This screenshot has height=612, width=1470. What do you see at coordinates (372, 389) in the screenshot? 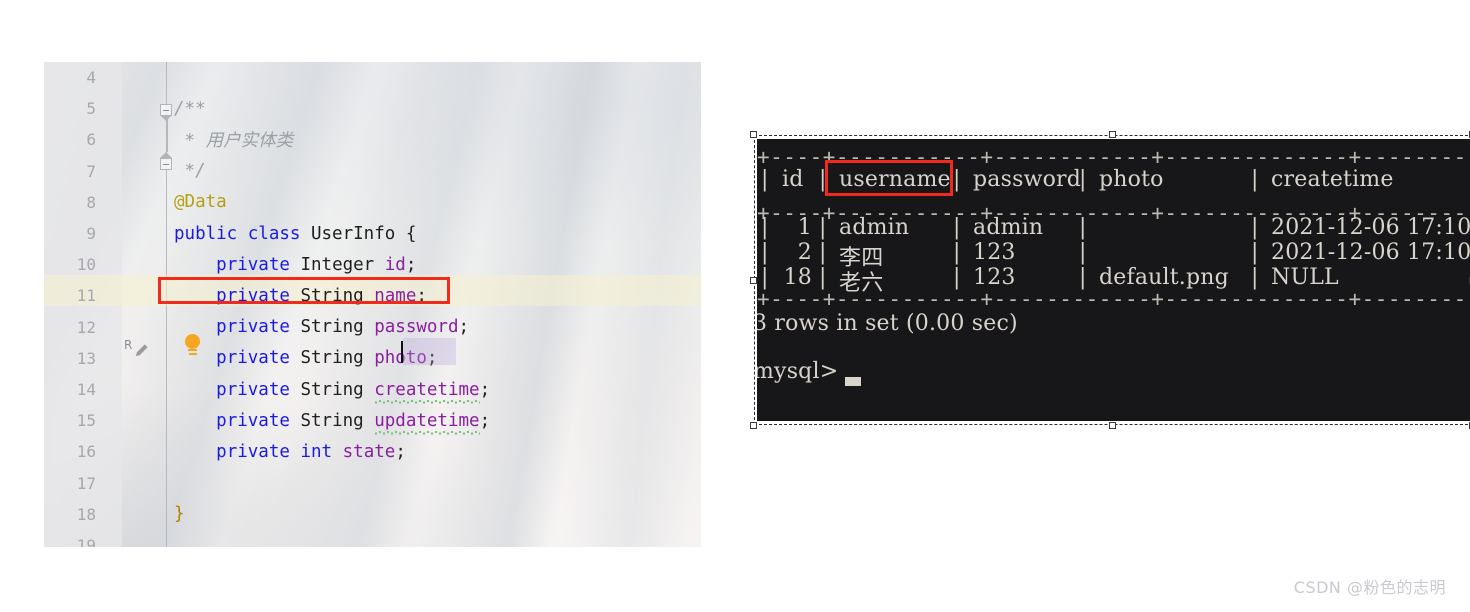
I see `code-line: 14 private String createtime;` at bounding box center [372, 389].